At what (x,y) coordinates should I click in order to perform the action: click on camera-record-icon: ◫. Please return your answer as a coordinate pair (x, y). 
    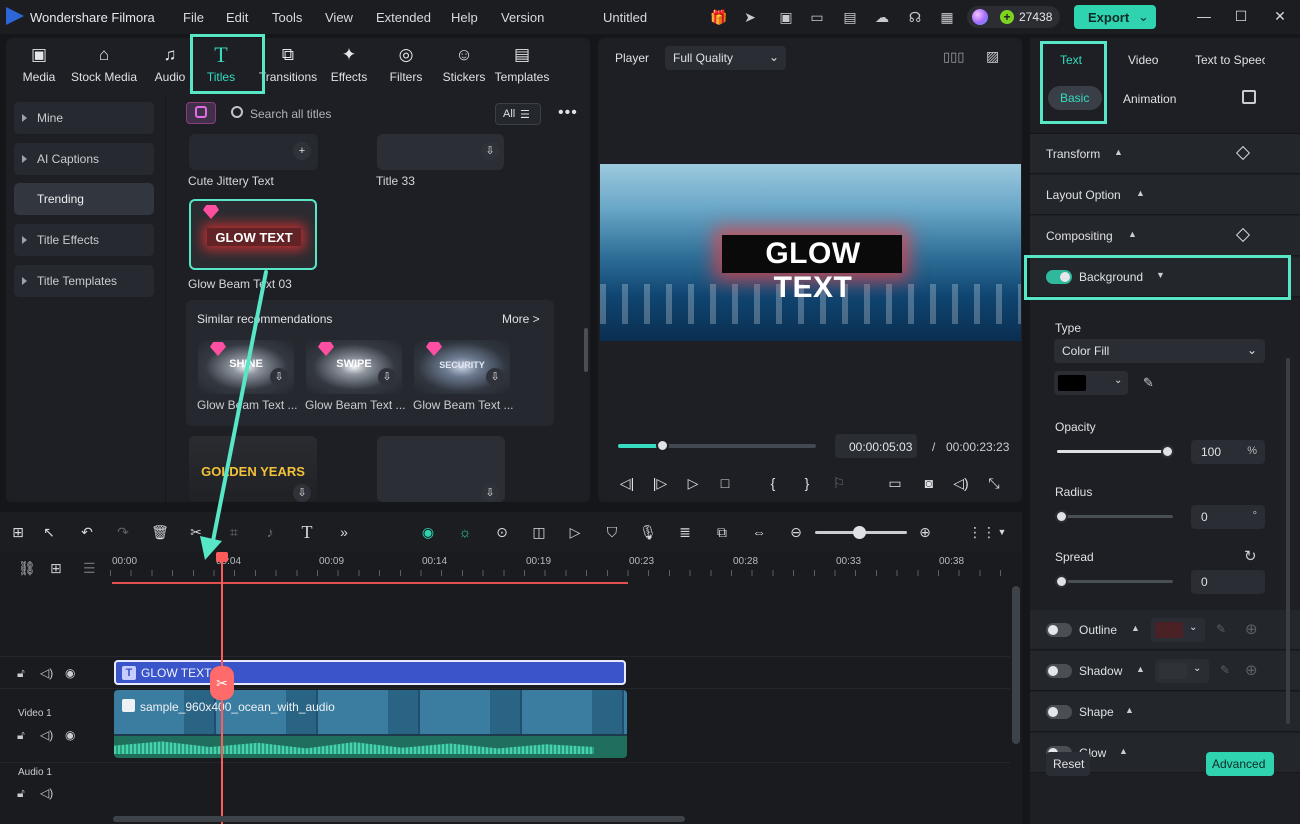
    Looking at the image, I should click on (539, 532).